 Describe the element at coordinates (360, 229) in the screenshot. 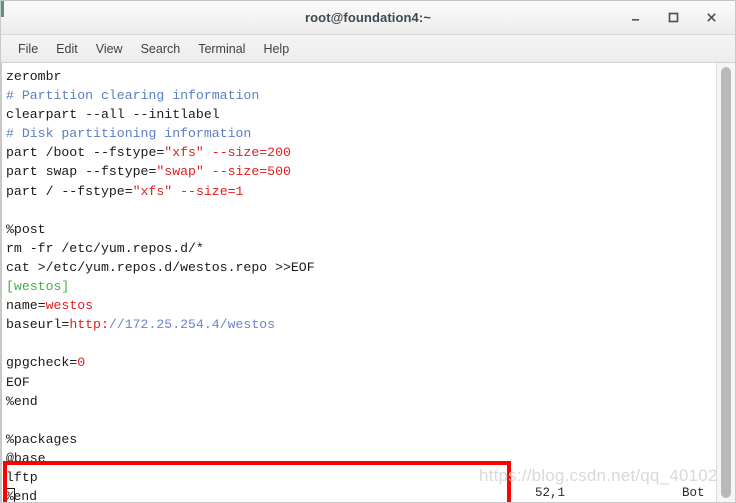

I see `terminal-line: %post` at that location.